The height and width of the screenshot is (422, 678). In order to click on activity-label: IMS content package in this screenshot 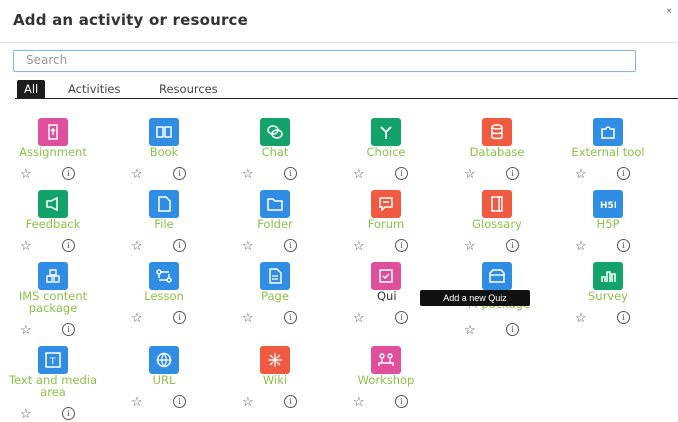, I will do `click(53, 302)`.